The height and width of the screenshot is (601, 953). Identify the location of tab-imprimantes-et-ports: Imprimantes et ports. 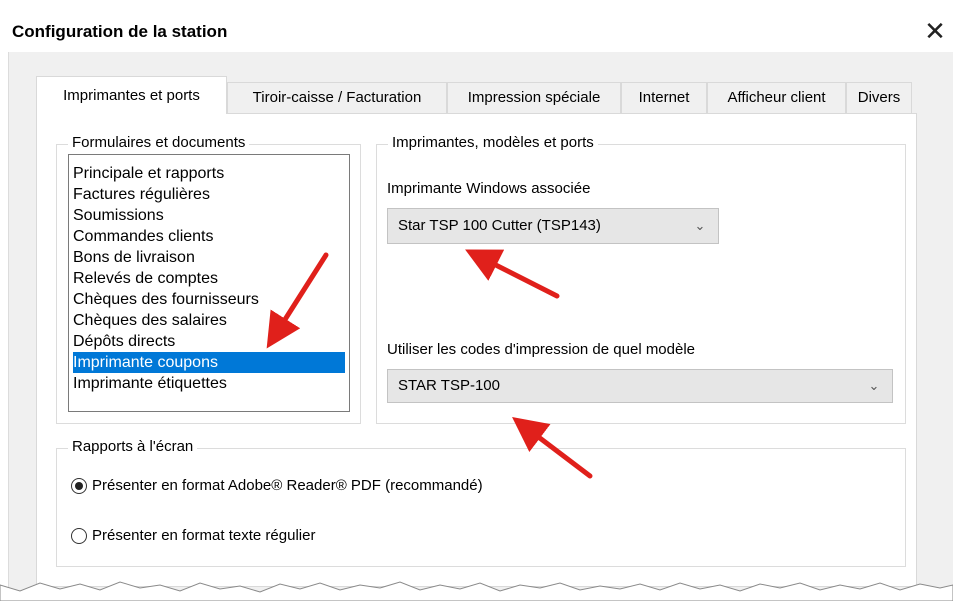
(131, 95).